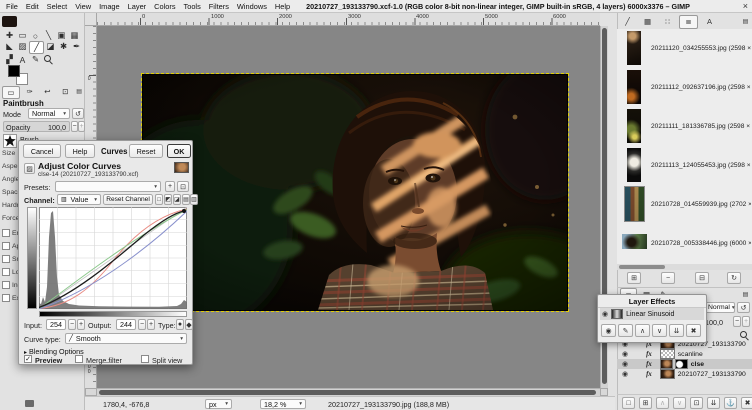 This screenshot has width=752, height=410. I want to click on paint-mode-dropdown: Normal ▾, so click(49, 113).